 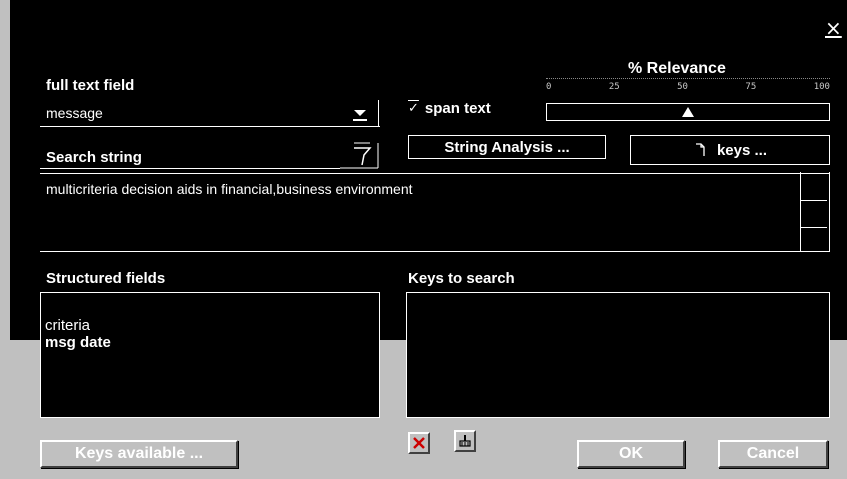 What do you see at coordinates (751, 87) in the screenshot?
I see `relevance-tick: 75` at bounding box center [751, 87].